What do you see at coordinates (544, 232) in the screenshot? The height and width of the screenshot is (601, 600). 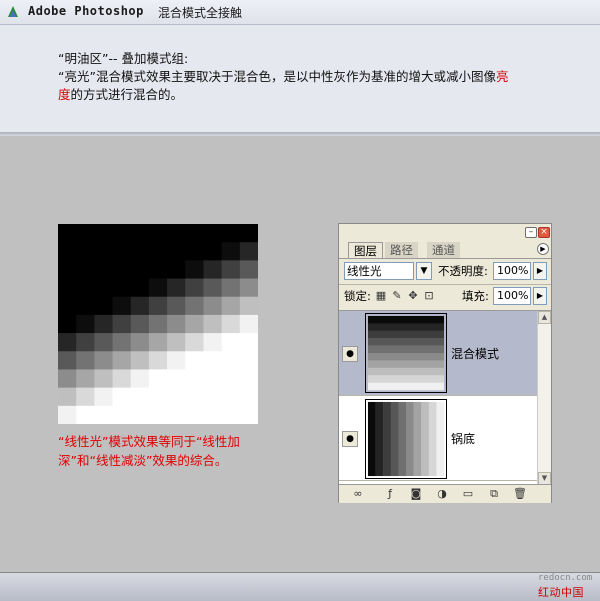 I see `close-button: ×` at bounding box center [544, 232].